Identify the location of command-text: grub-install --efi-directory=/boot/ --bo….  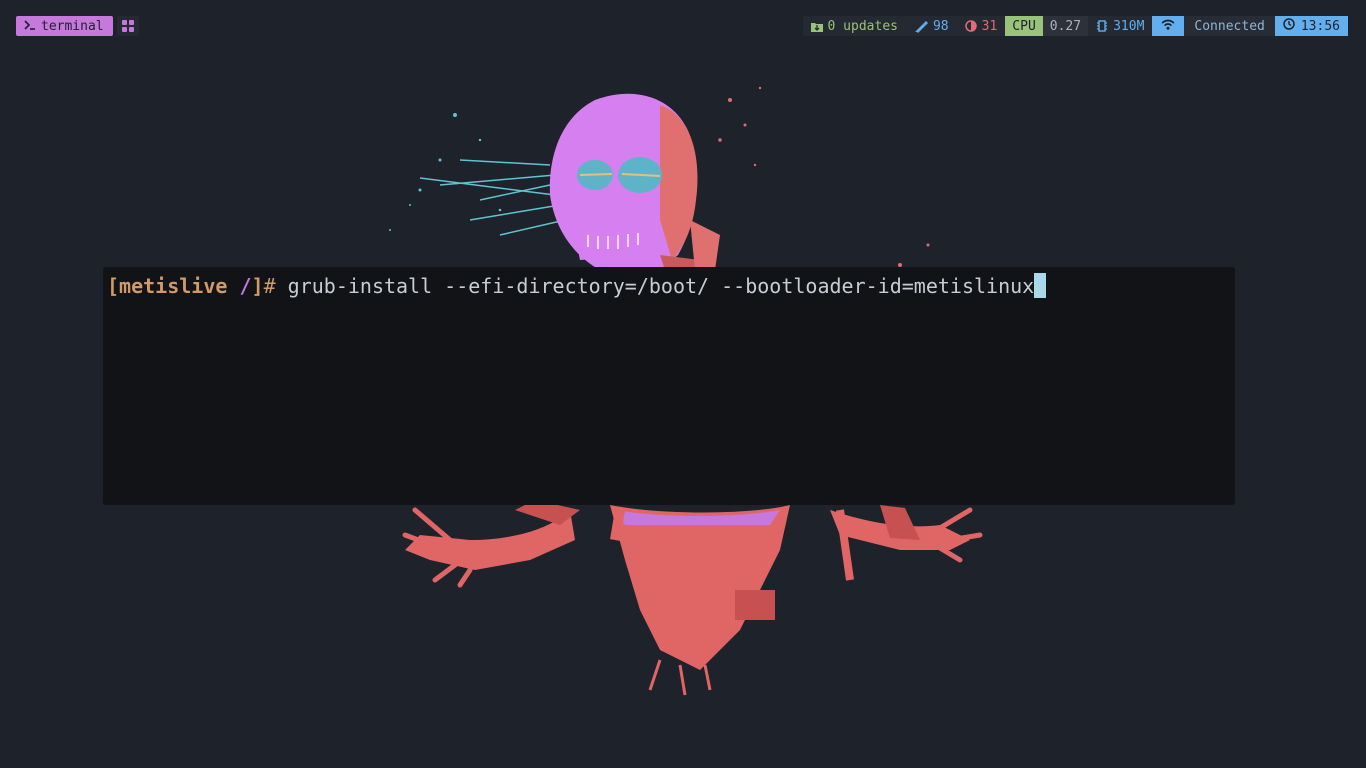
(655, 286).